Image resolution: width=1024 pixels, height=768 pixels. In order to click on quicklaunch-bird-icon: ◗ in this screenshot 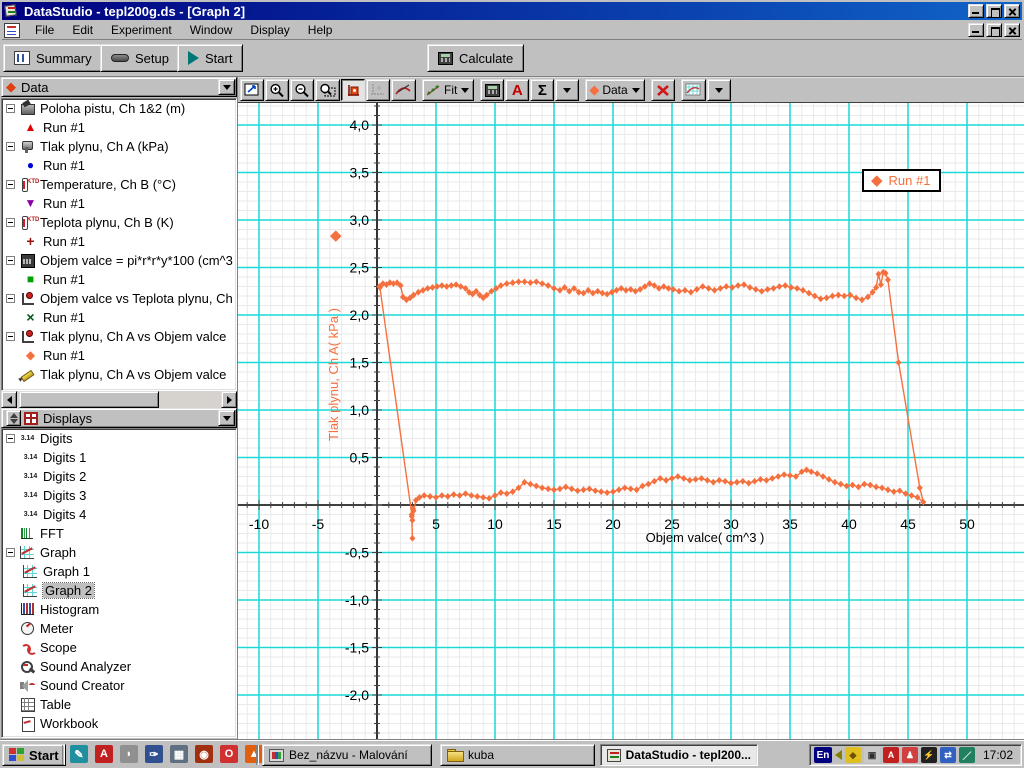, I will do `click(129, 754)`.